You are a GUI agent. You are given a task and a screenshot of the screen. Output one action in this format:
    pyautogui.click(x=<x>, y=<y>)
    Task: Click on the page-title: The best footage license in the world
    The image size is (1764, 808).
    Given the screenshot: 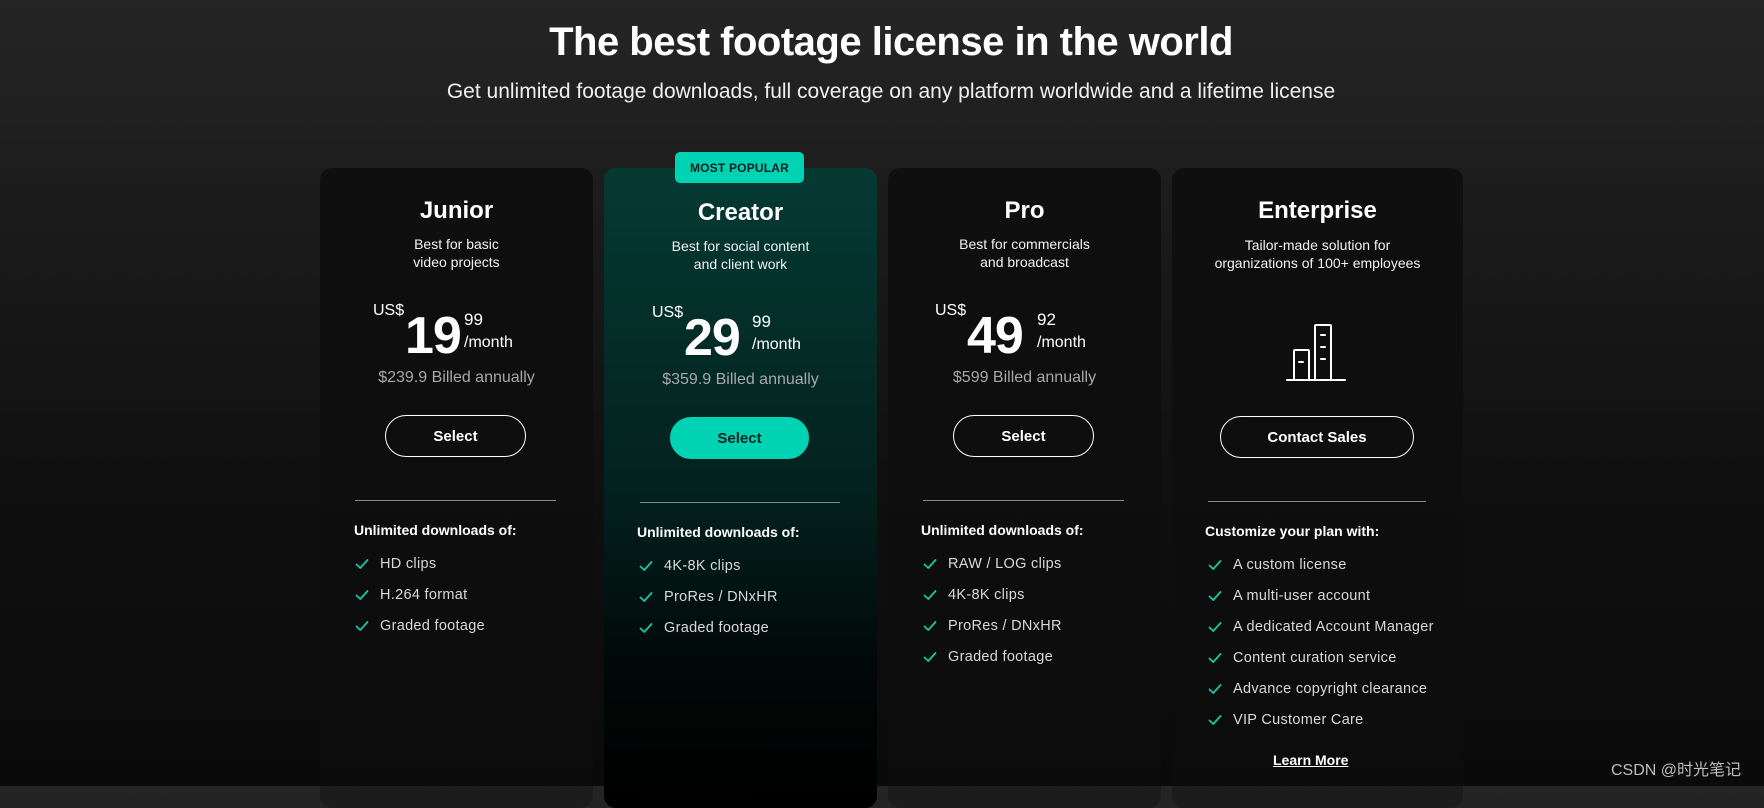 What is the action you would take?
    pyautogui.click(x=891, y=42)
    